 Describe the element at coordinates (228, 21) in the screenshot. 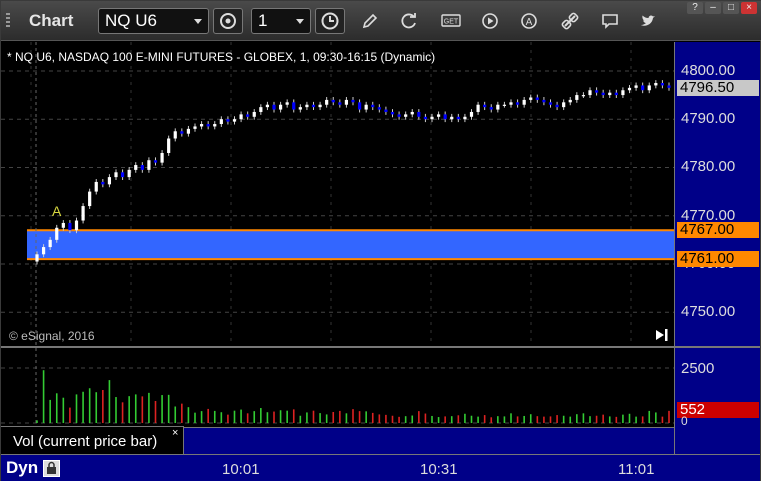

I see `cycle-button` at that location.